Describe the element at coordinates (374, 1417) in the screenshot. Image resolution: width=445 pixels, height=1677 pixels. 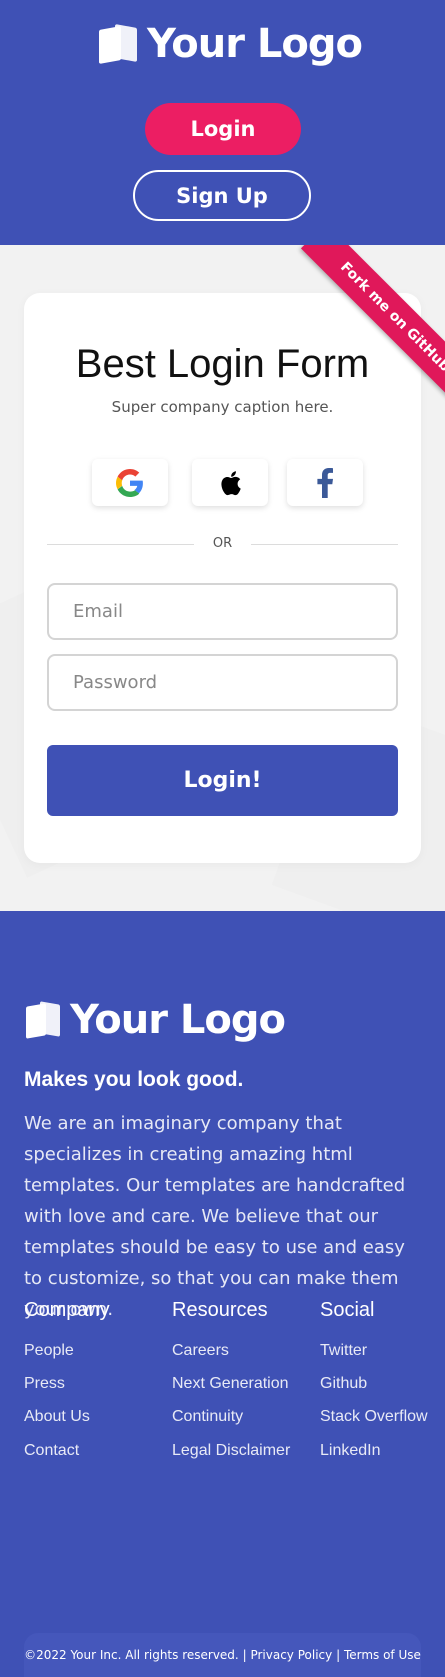
I see `footer-link-stack-overflow: Stack Overflow` at that location.